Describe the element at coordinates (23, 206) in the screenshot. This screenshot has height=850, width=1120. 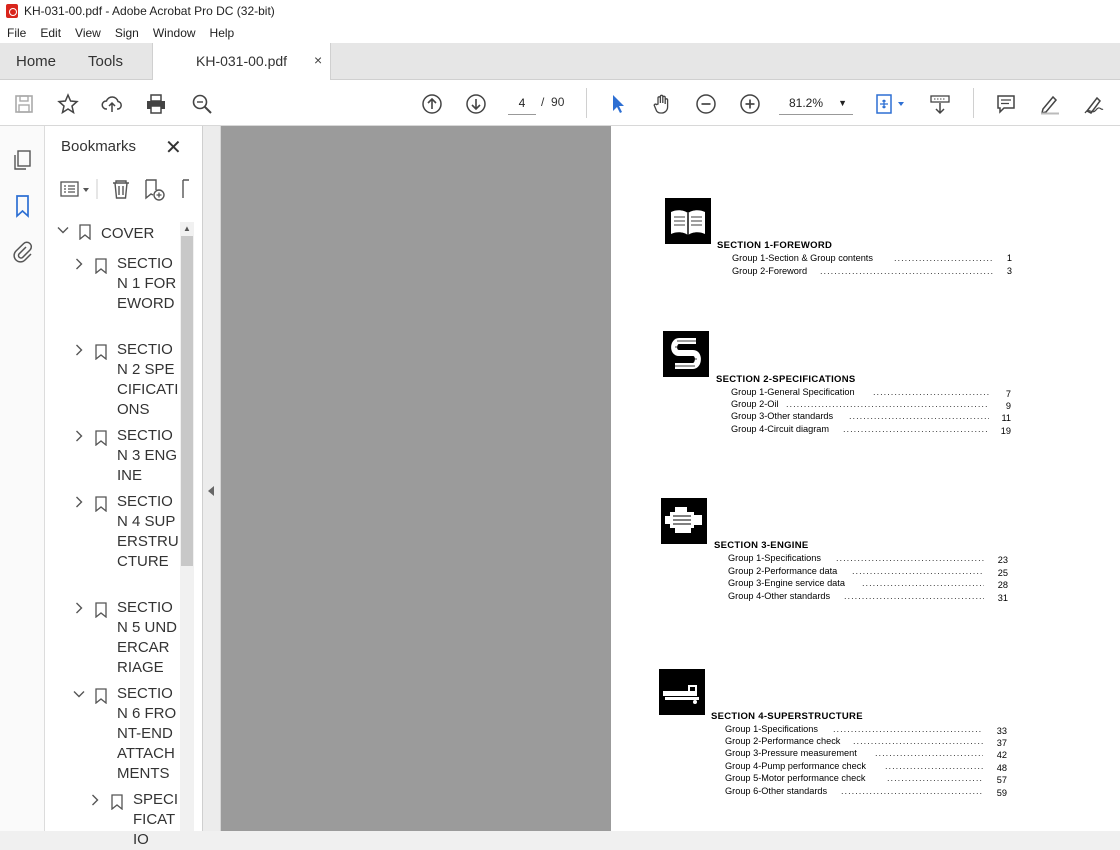
I see `bookmarks-panel-icon` at that location.